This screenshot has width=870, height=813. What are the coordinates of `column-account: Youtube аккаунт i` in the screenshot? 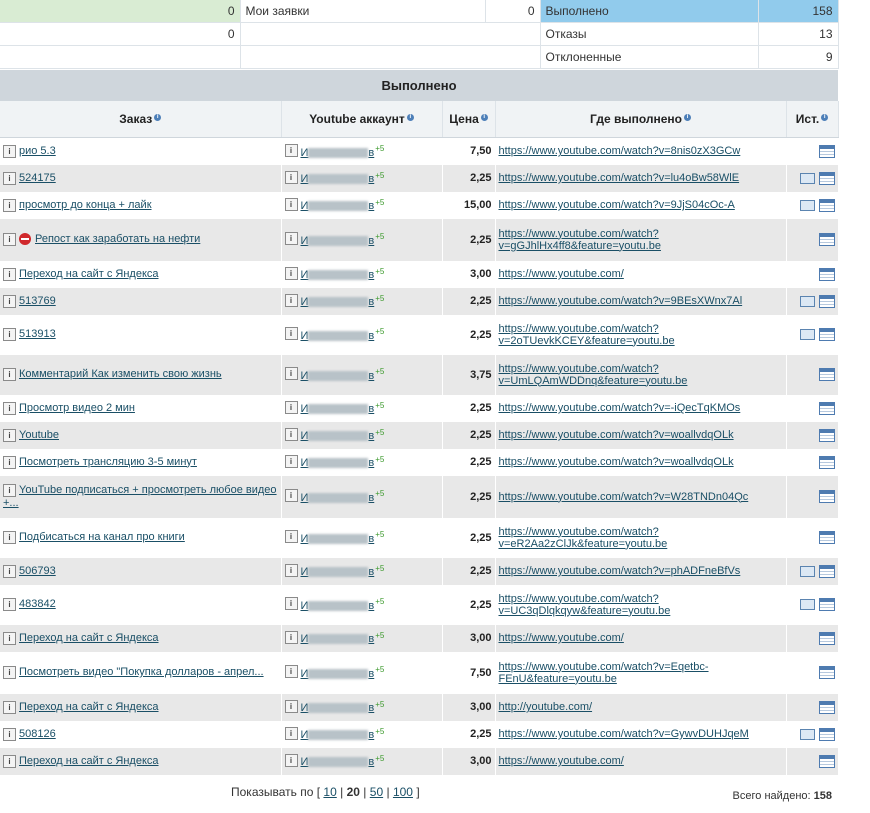 It's located at (362, 119).